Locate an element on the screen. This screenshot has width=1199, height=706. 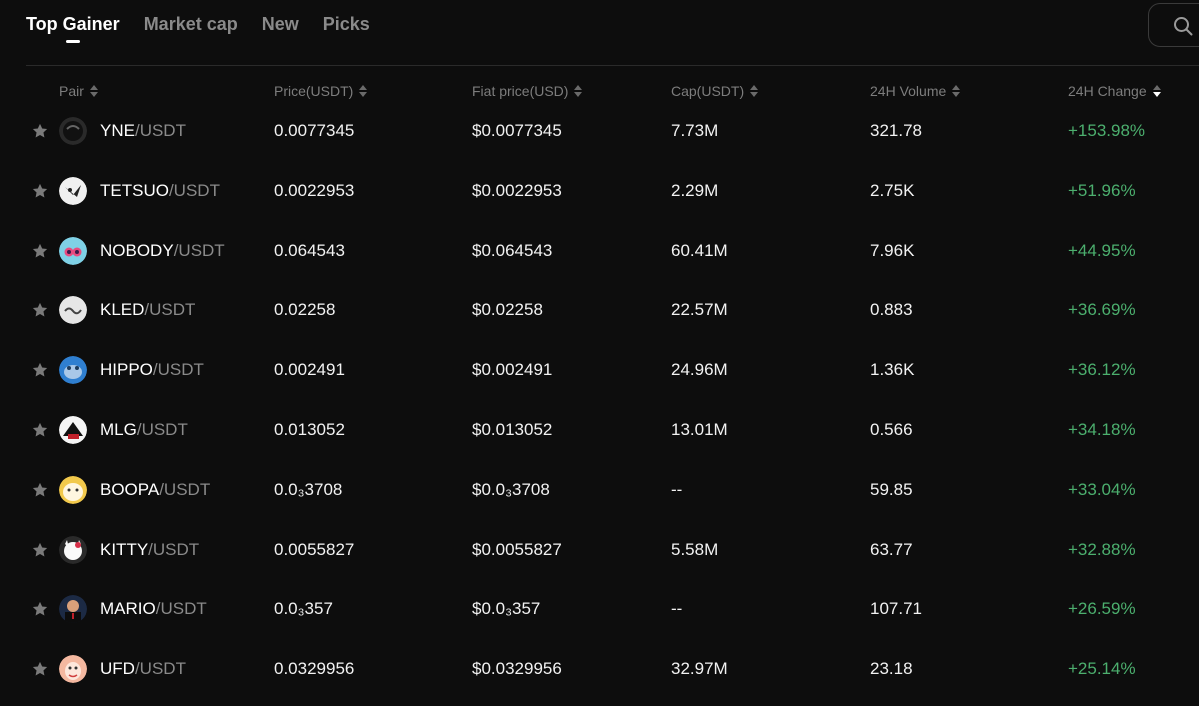
col-header-change: 24H Change is located at coordinates (1114, 91).